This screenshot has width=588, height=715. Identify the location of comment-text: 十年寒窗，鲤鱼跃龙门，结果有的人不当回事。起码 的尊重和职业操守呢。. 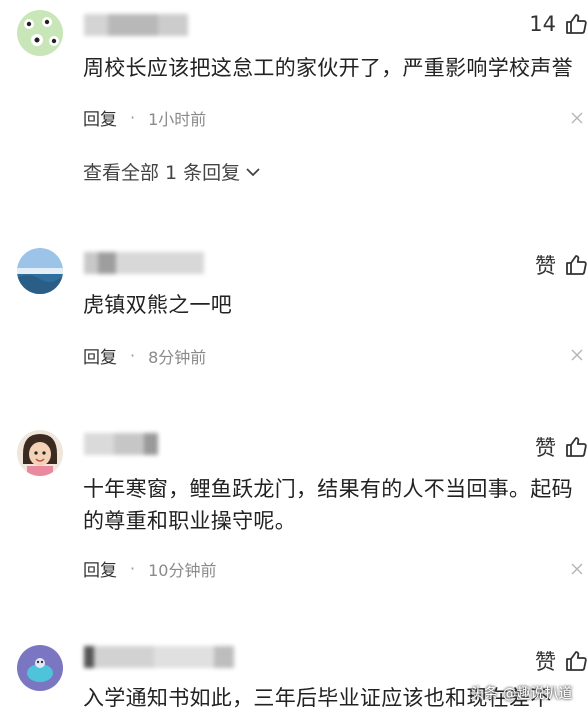
(328, 505).